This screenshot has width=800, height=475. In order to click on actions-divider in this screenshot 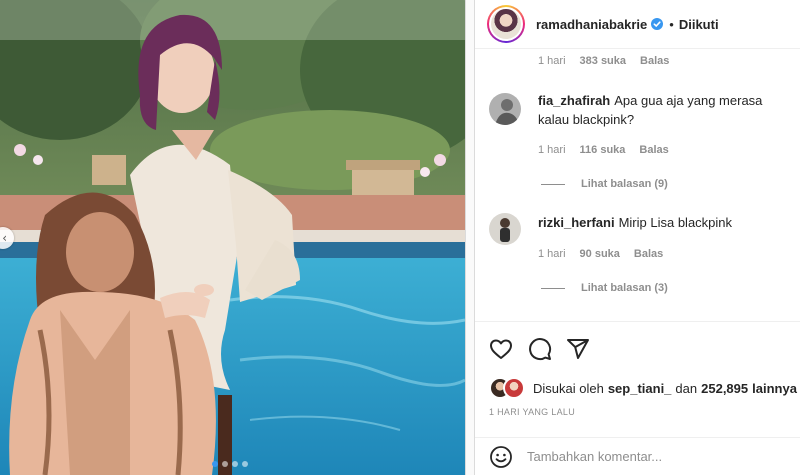, I will do `click(637, 321)`.